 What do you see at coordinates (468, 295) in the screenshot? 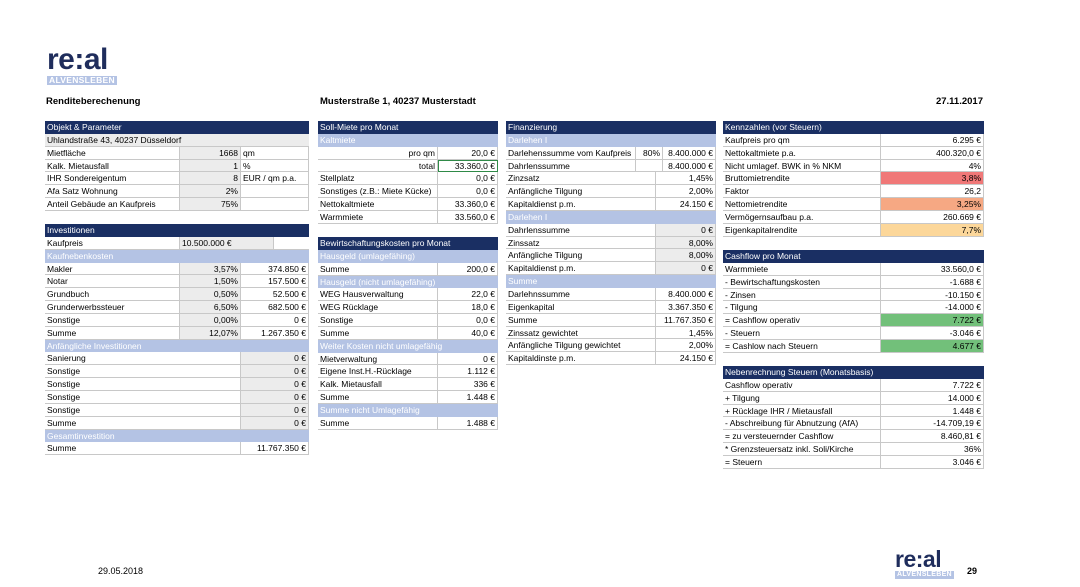
I see `bw-nicht-value: 22,0 €` at bounding box center [468, 295].